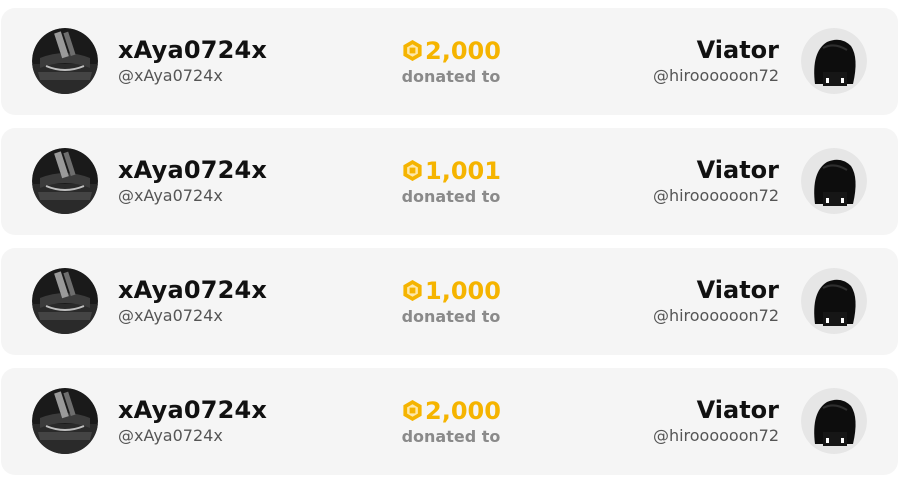  Describe the element at coordinates (463, 171) in the screenshot. I see `amount-value: 1,001` at that location.